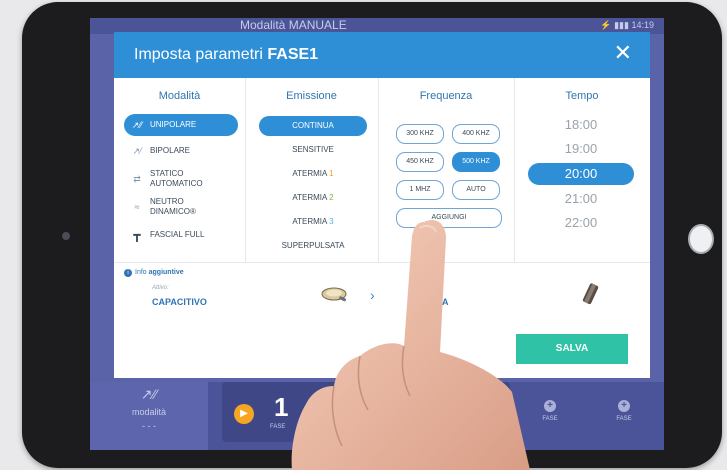  Describe the element at coordinates (170, 150) in the screenshot. I see `mode-option-label: BIPOLARE` at that location.